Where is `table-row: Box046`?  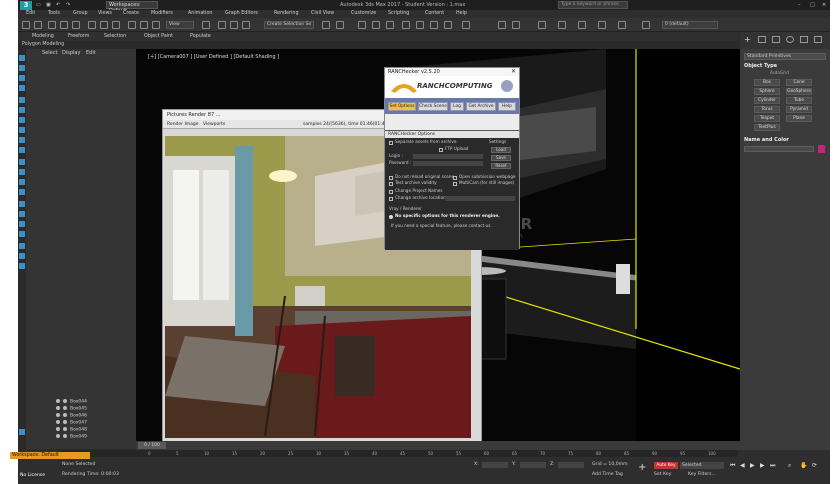 table-row: Box046 is located at coordinates (96, 416).